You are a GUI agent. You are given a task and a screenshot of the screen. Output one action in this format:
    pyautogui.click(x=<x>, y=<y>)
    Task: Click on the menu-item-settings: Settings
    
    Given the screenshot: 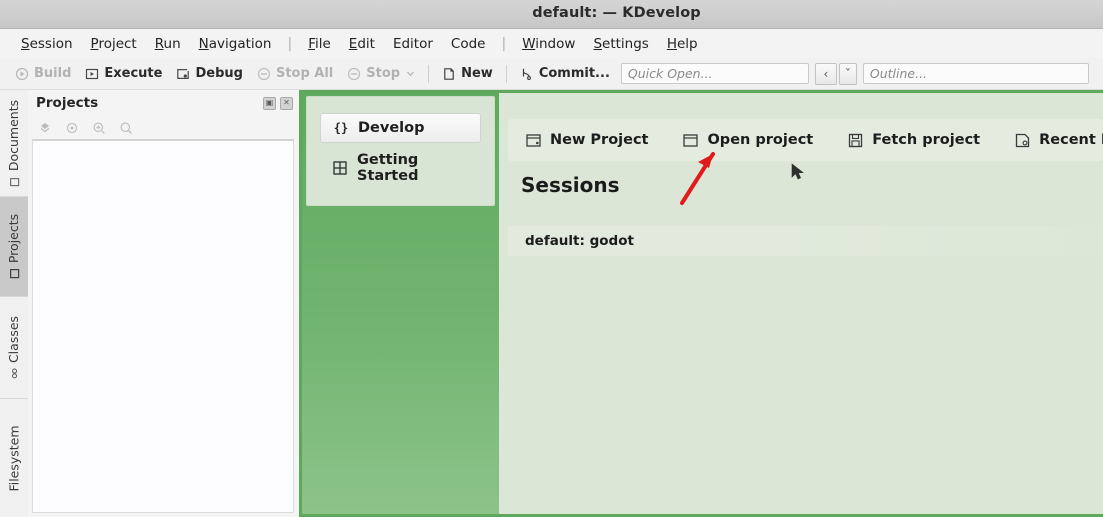 What is the action you would take?
    pyautogui.click(x=620, y=44)
    